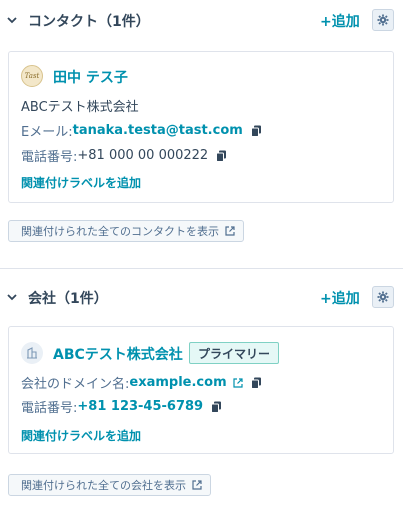 The height and width of the screenshot is (517, 403). I want to click on contacts-section-title: コンタクト（1件）, so click(89, 21).